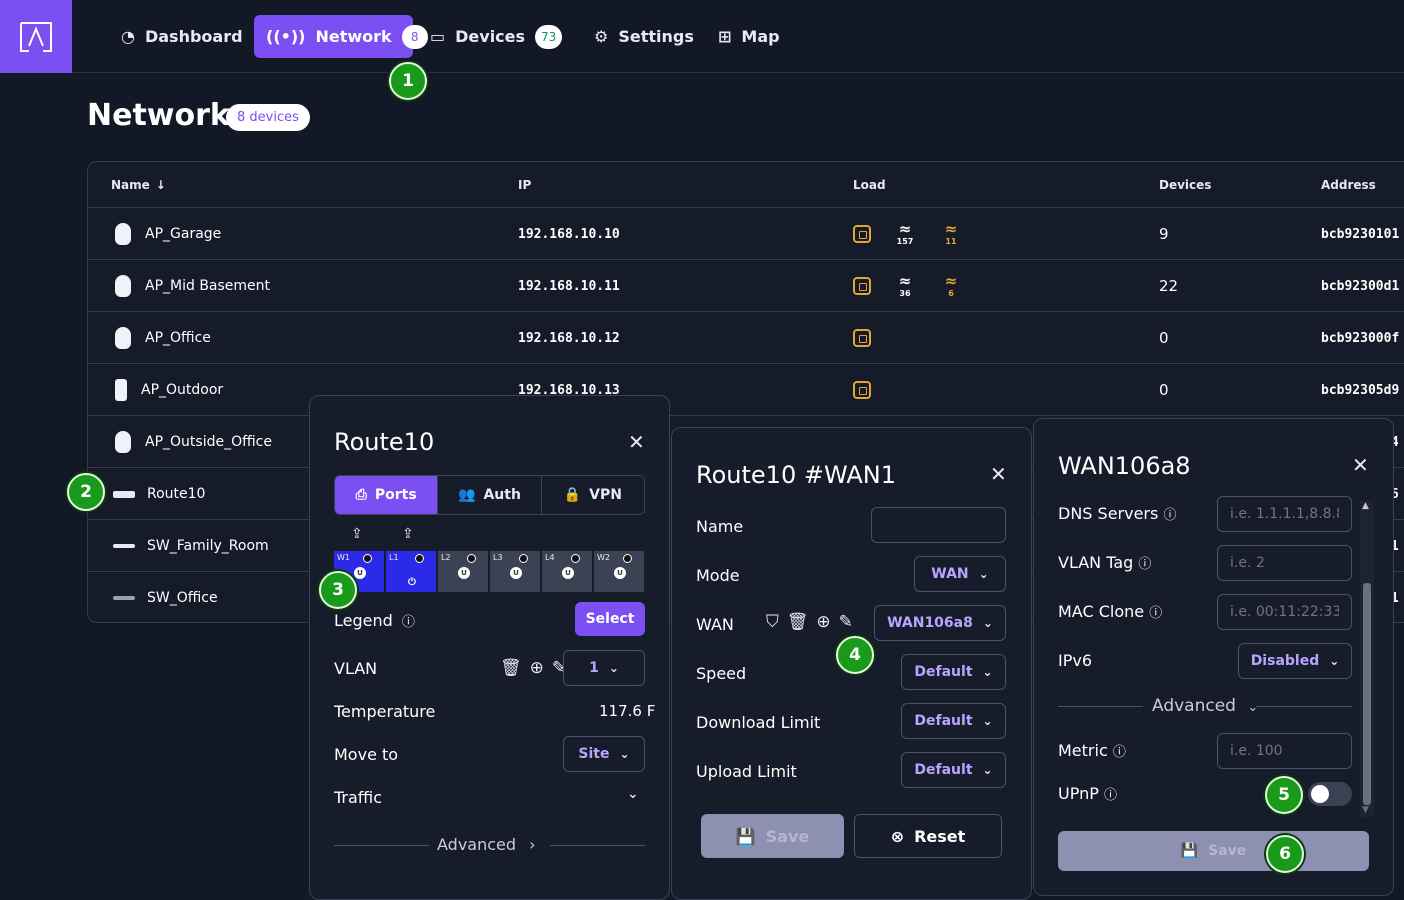 The width and height of the screenshot is (1404, 900). I want to click on port-l4: L4 U, so click(567, 571).